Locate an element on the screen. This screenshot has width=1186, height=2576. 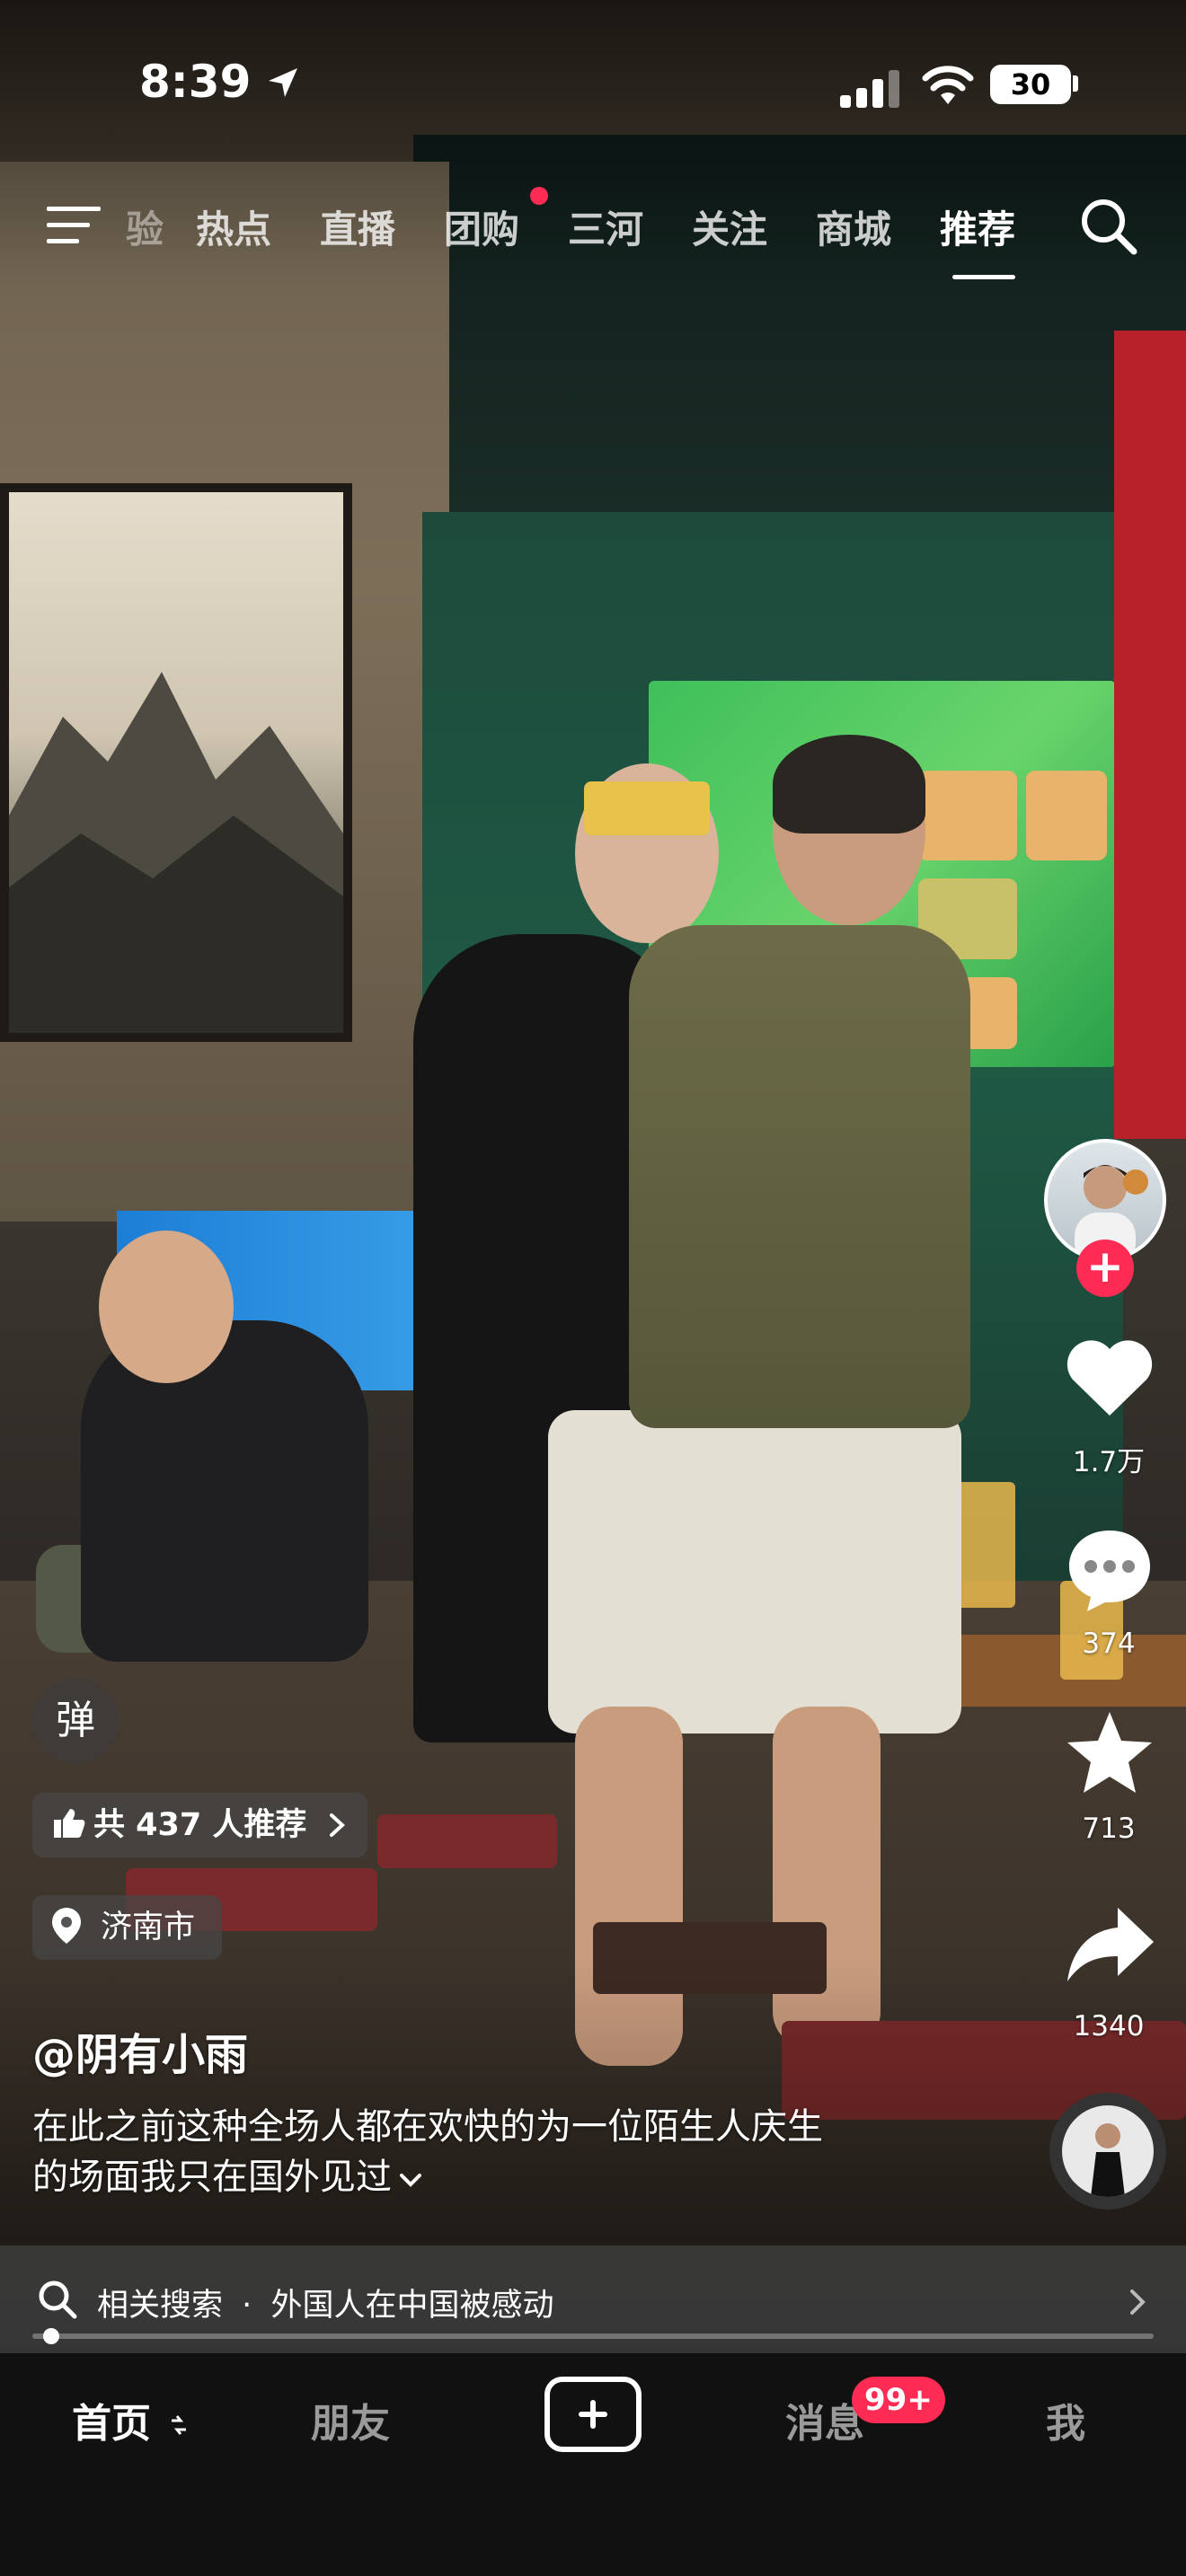
video-description: 在此之前这种全场人都在欢快的为一位陌生人庆生 的场面我只在国外见过 is located at coordinates (517, 2152).